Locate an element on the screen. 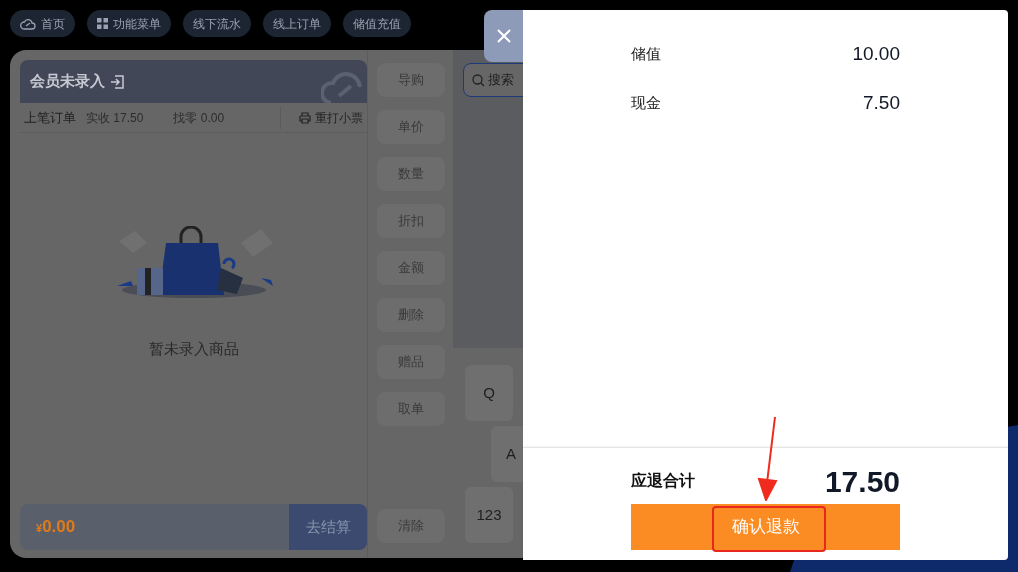 This screenshot has height=572, width=1018. confirm-refund-button: 确认退款 is located at coordinates (765, 527).